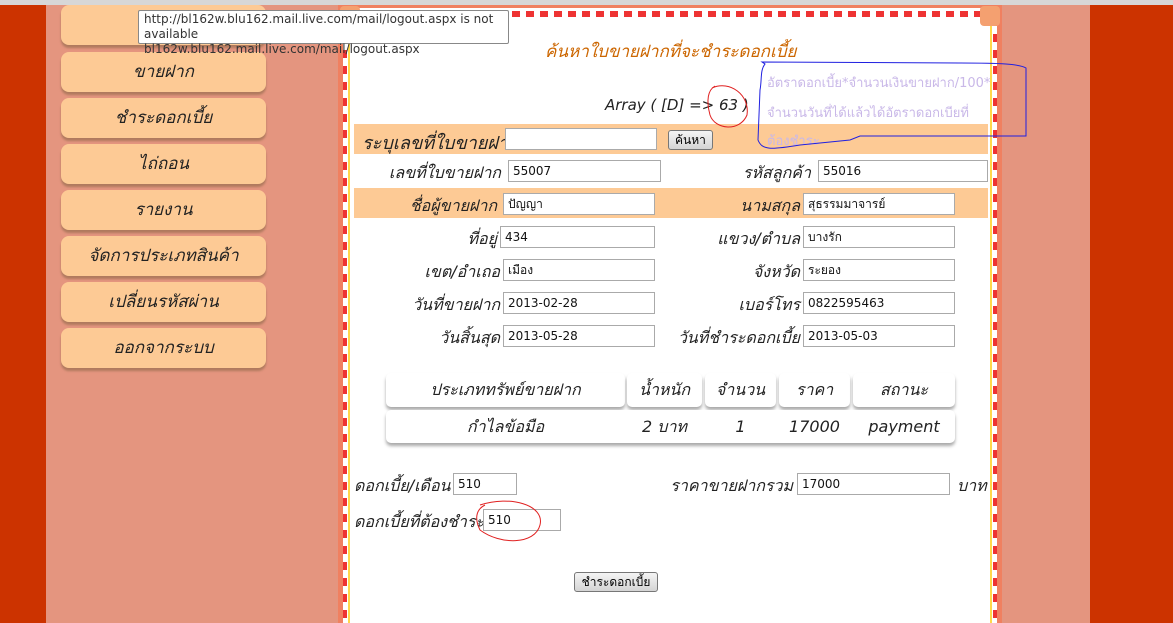  What do you see at coordinates (770, 205) in the screenshot?
I see `last-name-label: นามสกุล` at bounding box center [770, 205].